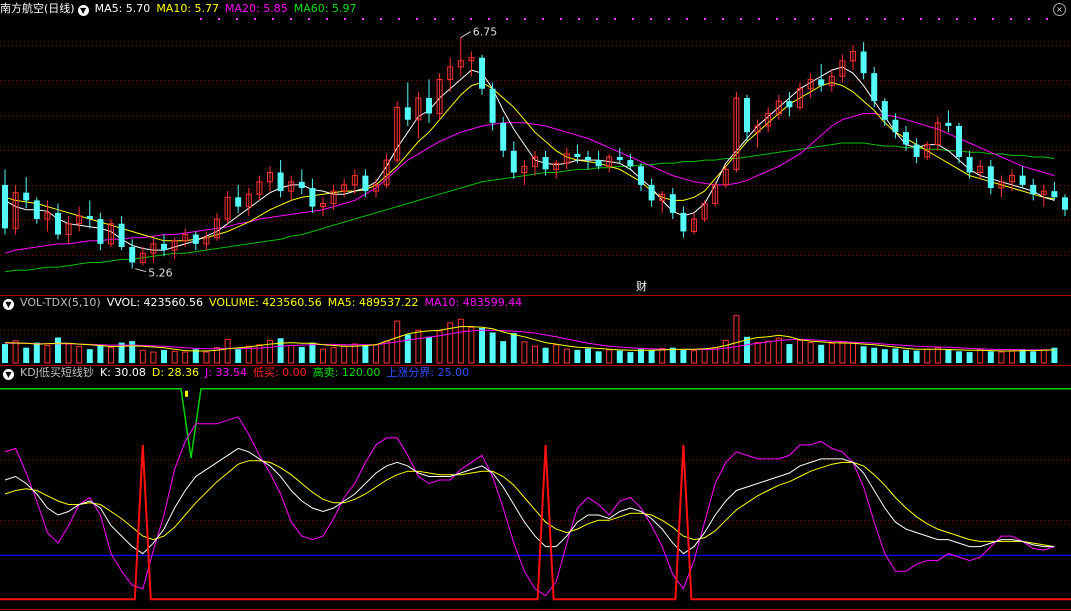 The height and width of the screenshot is (611, 1071). What do you see at coordinates (57, 372) in the screenshot?
I see `kdj-indicator-name: KDJ低买短线钞` at bounding box center [57, 372].